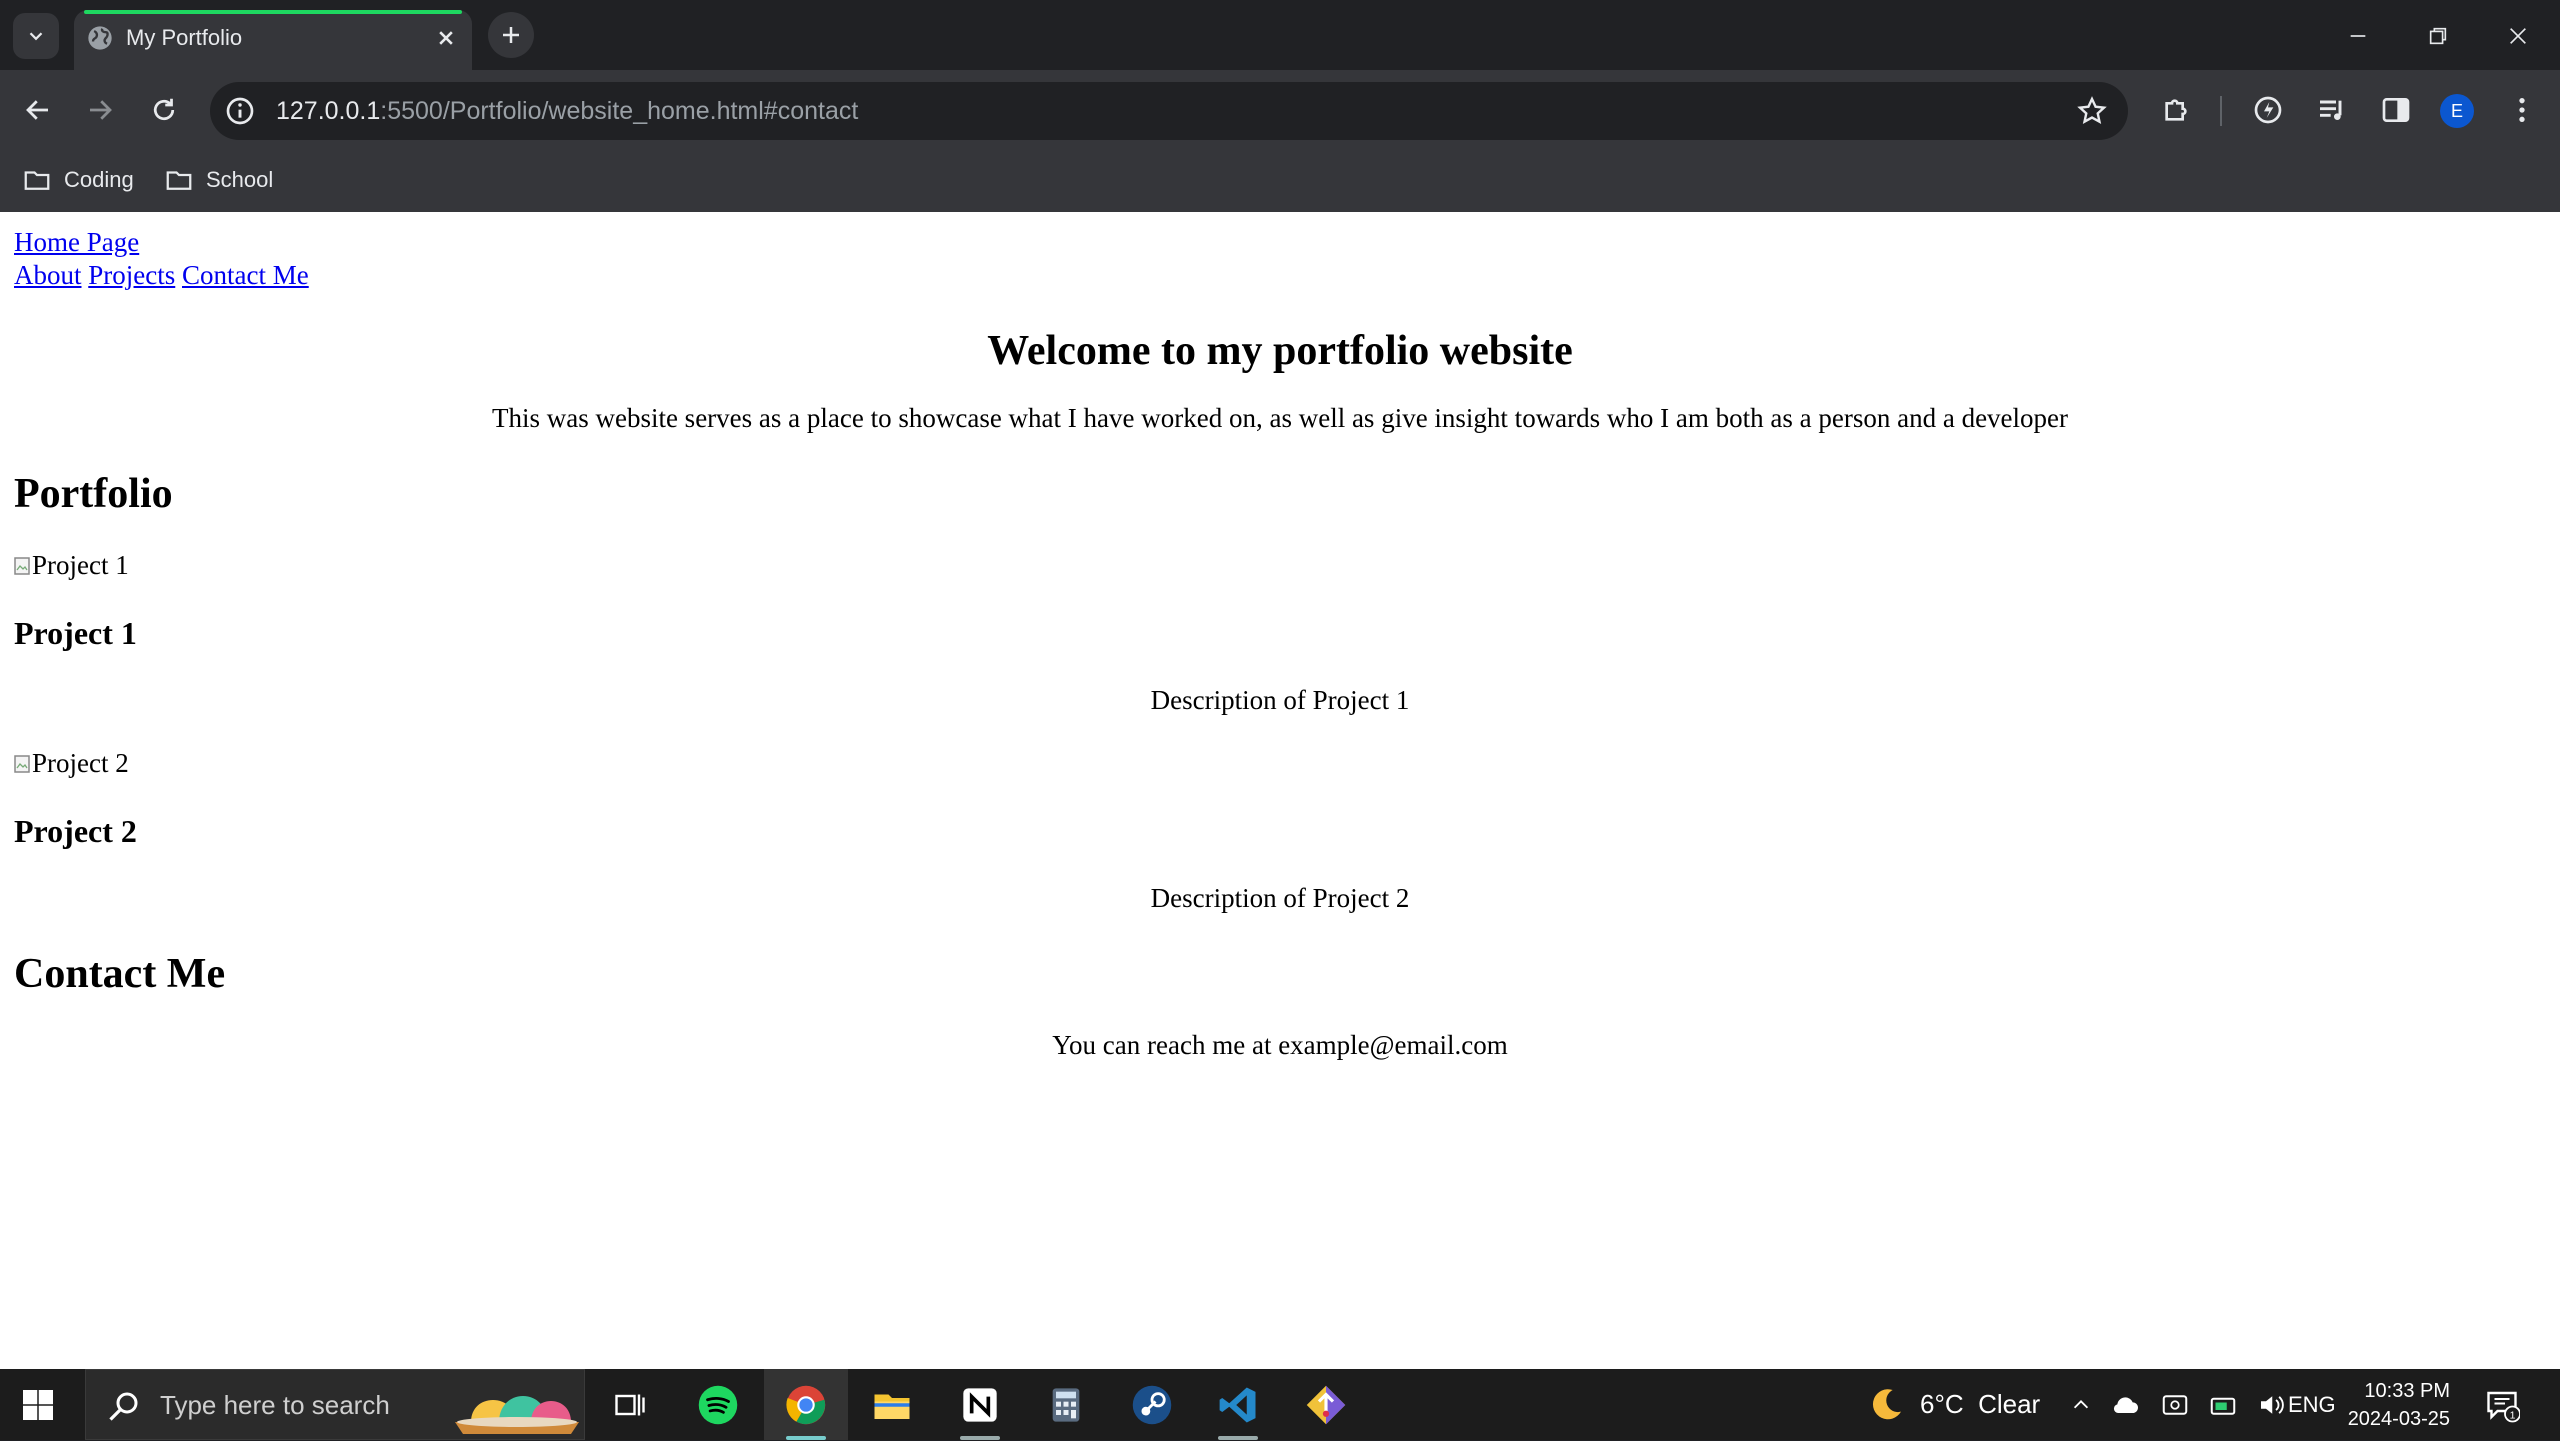 This screenshot has height=1441, width=2560. I want to click on taskbar-steam, so click(1152, 1404).